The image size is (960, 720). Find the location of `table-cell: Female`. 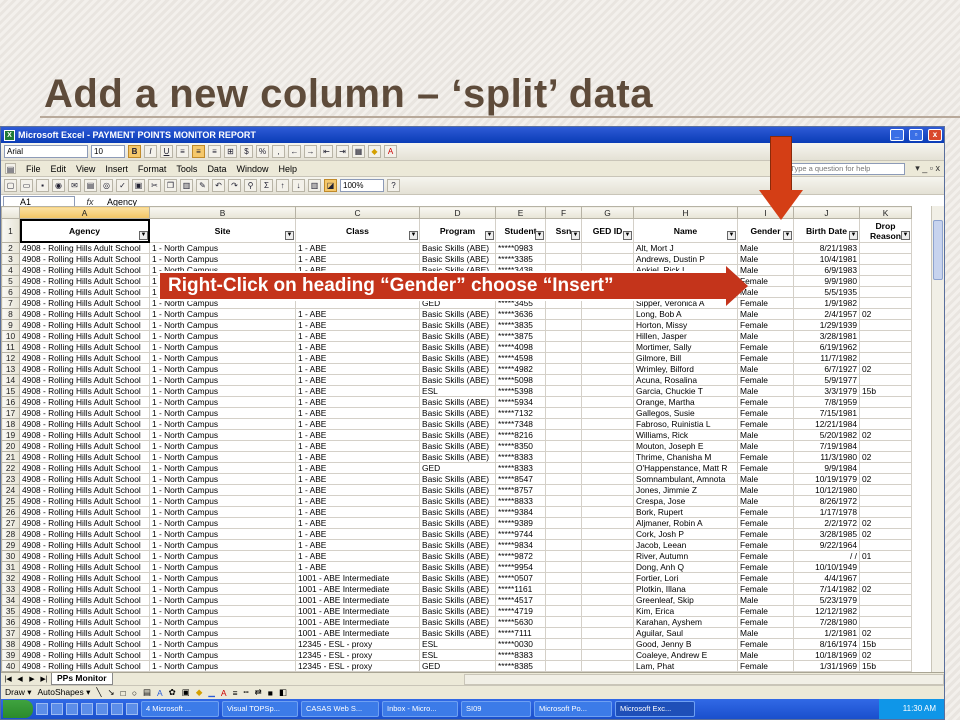

table-cell: Female is located at coordinates (765, 666).